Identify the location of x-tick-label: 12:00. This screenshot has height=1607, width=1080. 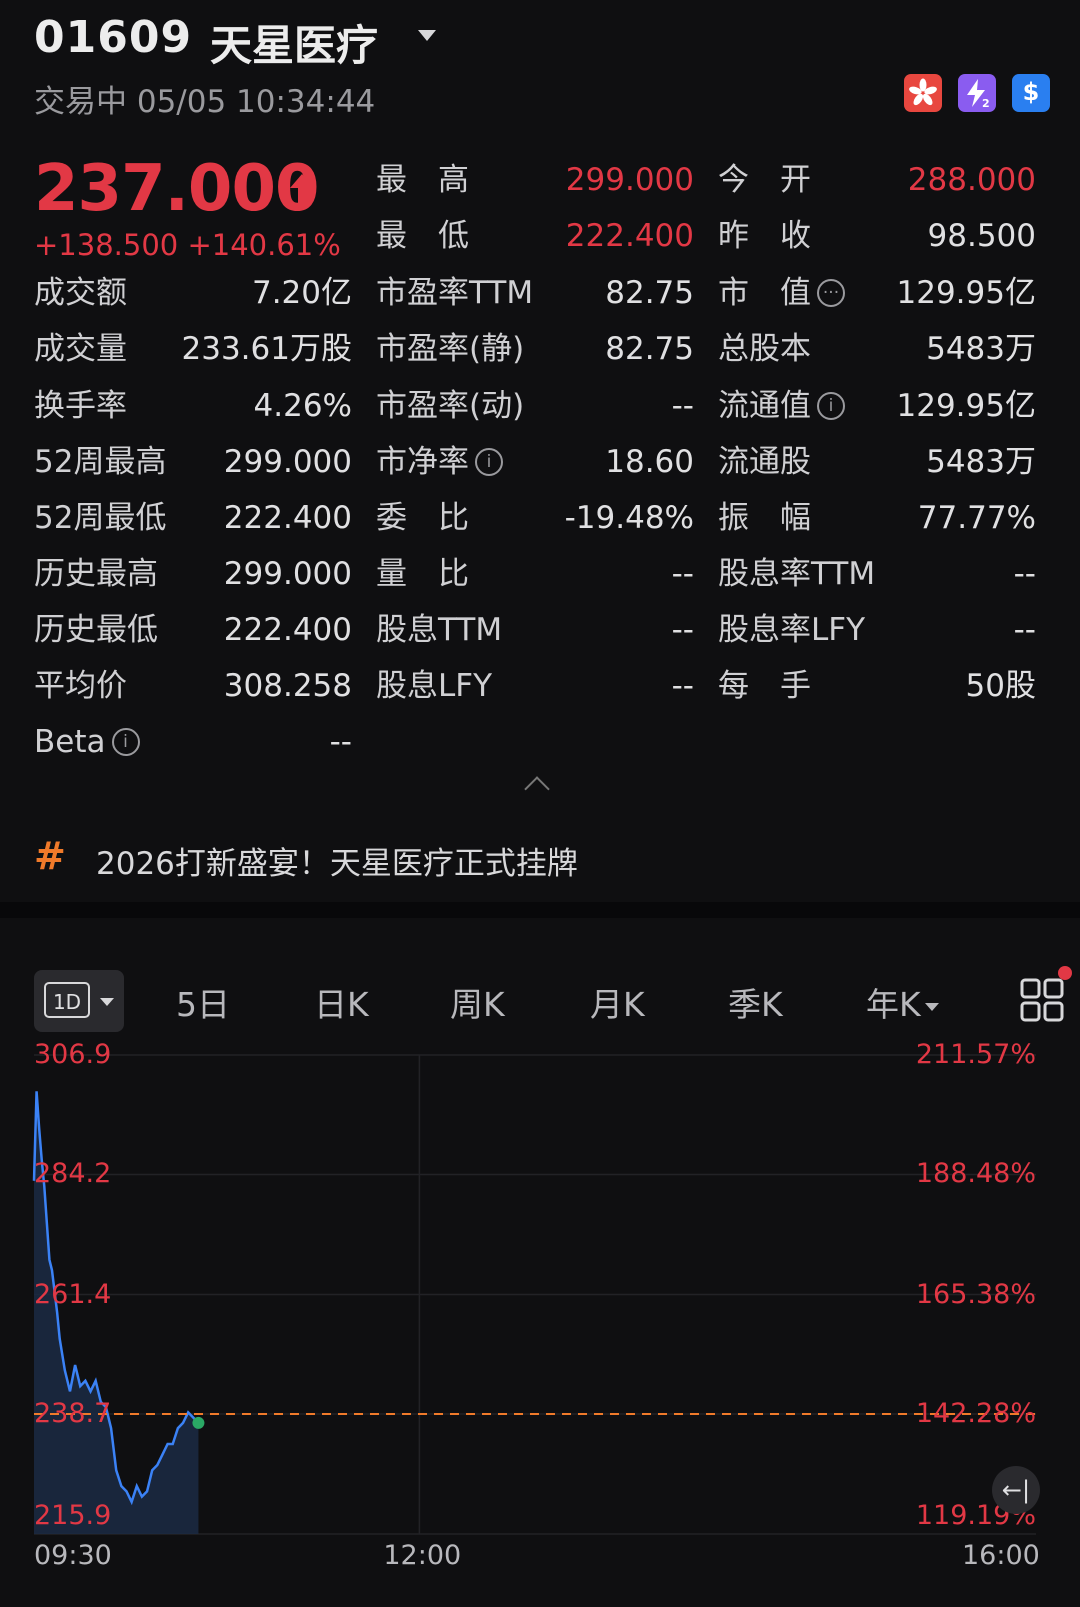
(422, 1555).